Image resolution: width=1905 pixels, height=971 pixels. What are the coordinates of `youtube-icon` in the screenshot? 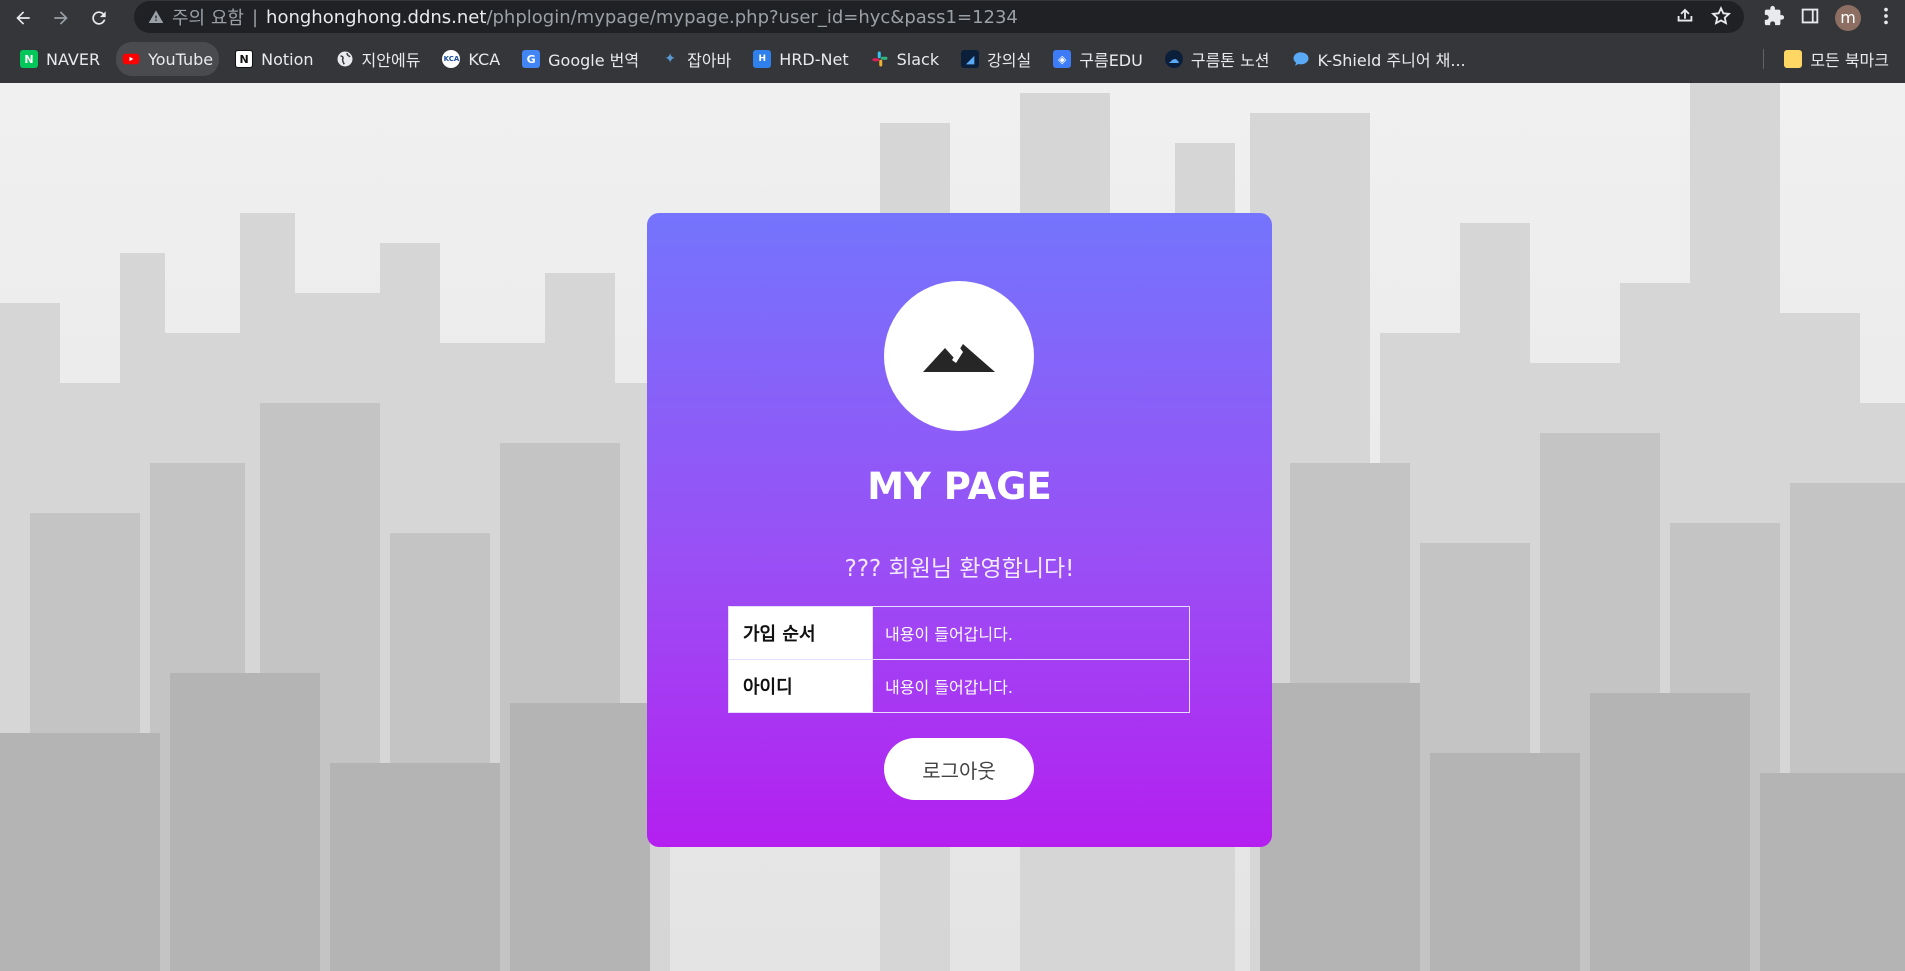 It's located at (131, 59).